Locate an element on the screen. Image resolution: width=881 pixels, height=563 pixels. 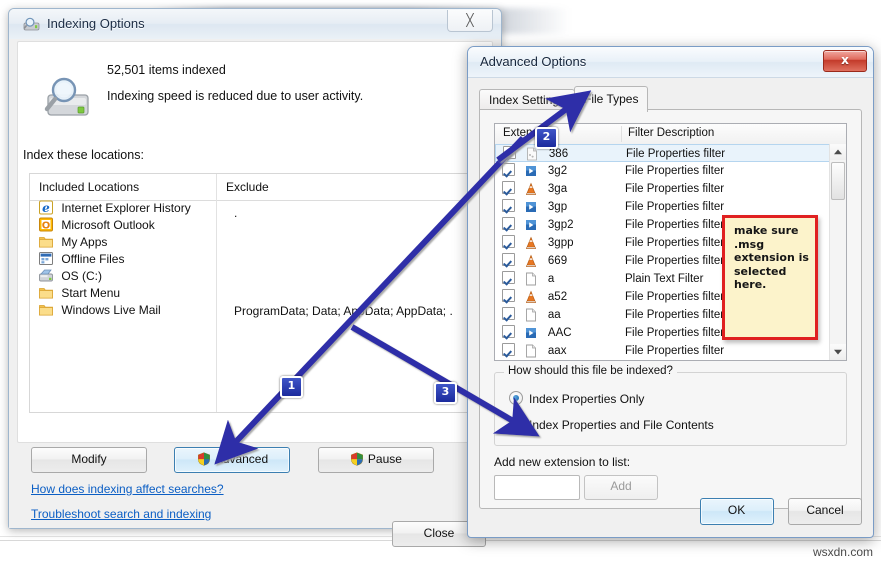
tab-label: Index Settings is located at coordinates (527, 100).